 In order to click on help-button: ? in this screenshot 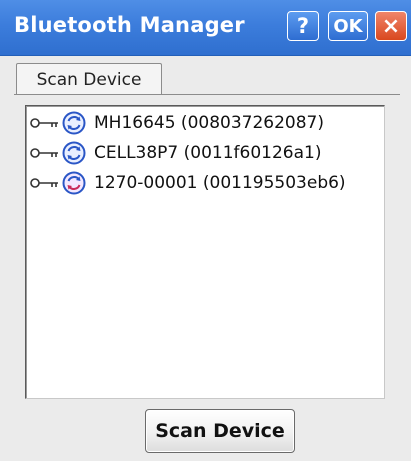, I will do `click(303, 26)`.